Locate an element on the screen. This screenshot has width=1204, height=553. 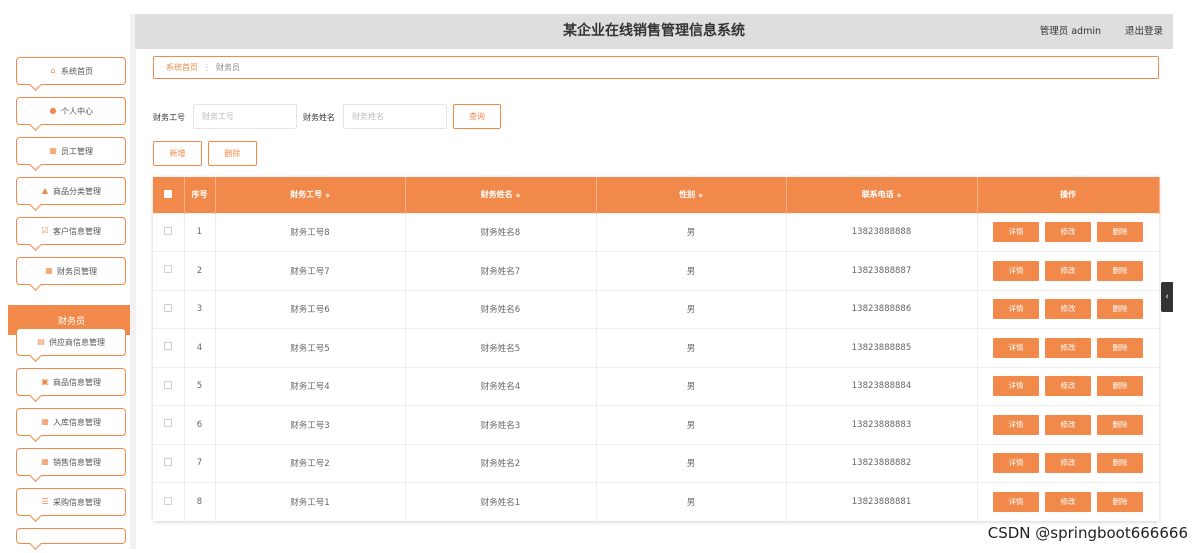
collapse-panel-tab: ‹ is located at coordinates (1167, 297).